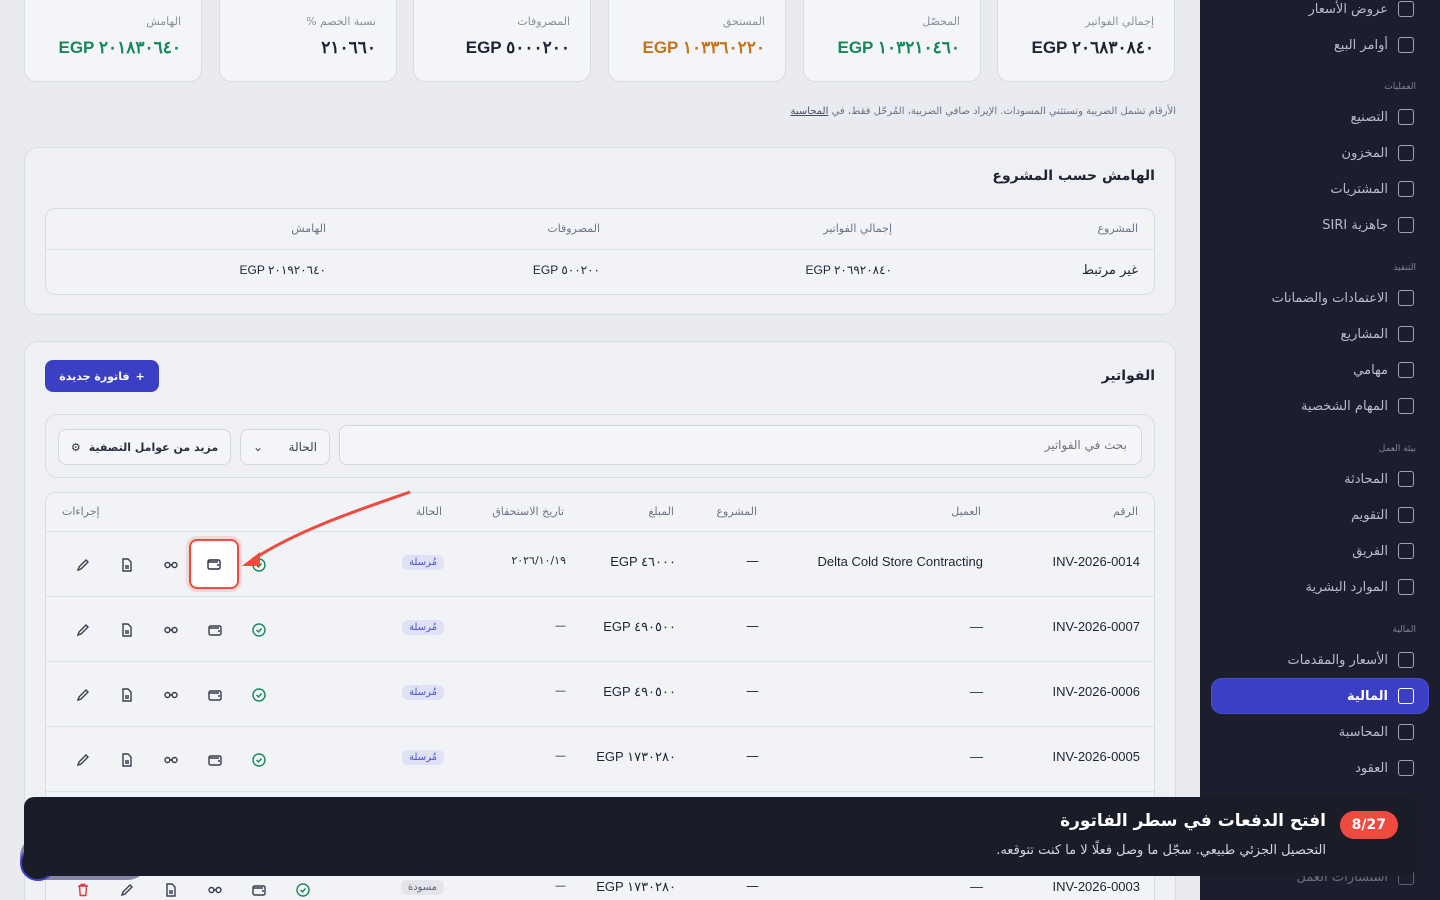 This screenshot has height=900, width=1440. Describe the element at coordinates (1320, 225) in the screenshot. I see `sidebar-item-siri-readiness: جاهزية SIRI` at that location.